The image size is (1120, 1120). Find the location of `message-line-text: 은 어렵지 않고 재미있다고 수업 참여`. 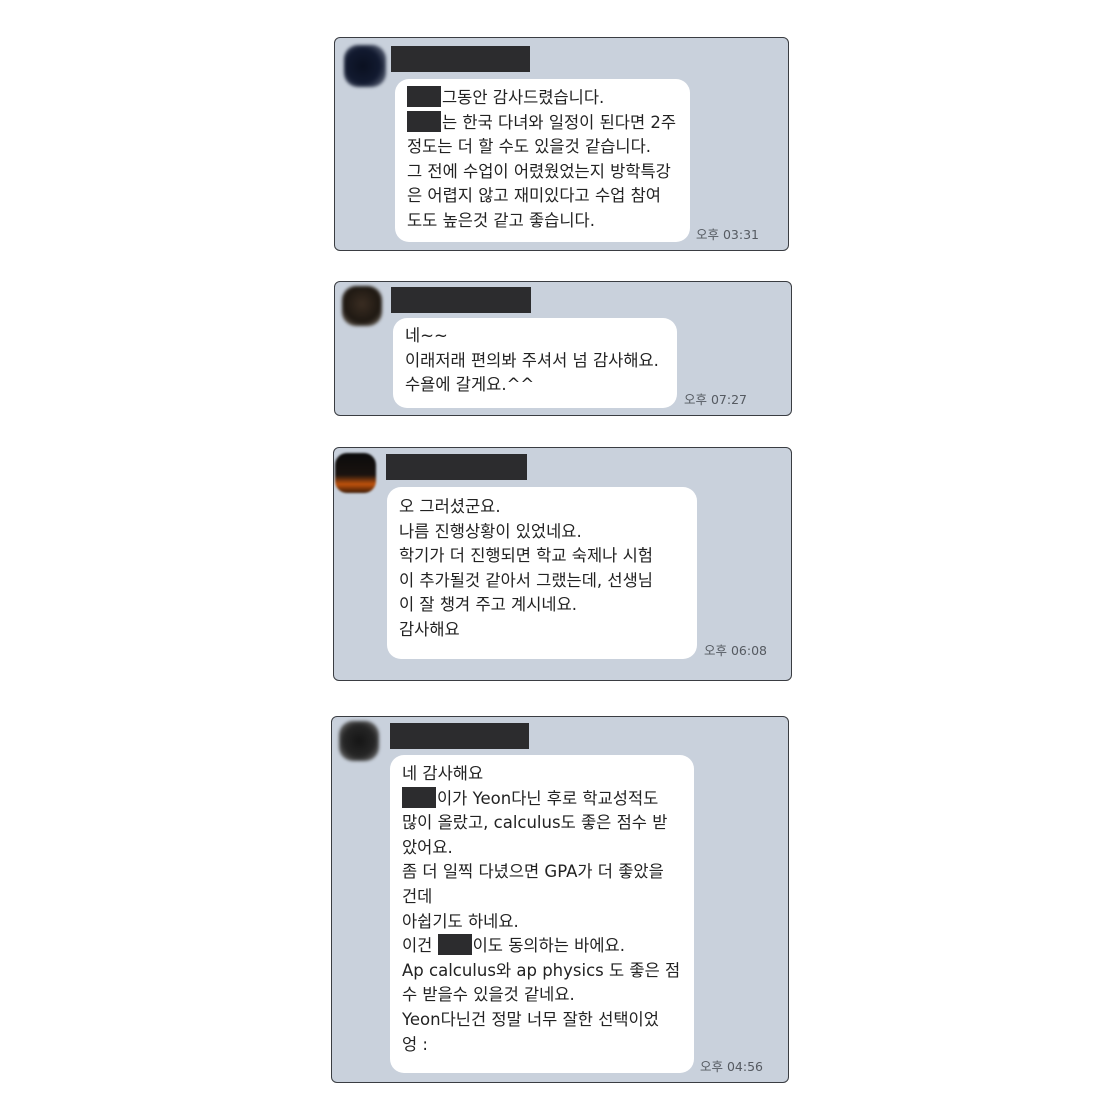

message-line-text: 은 어렵지 않고 재미있다고 수업 참여 is located at coordinates (534, 196).